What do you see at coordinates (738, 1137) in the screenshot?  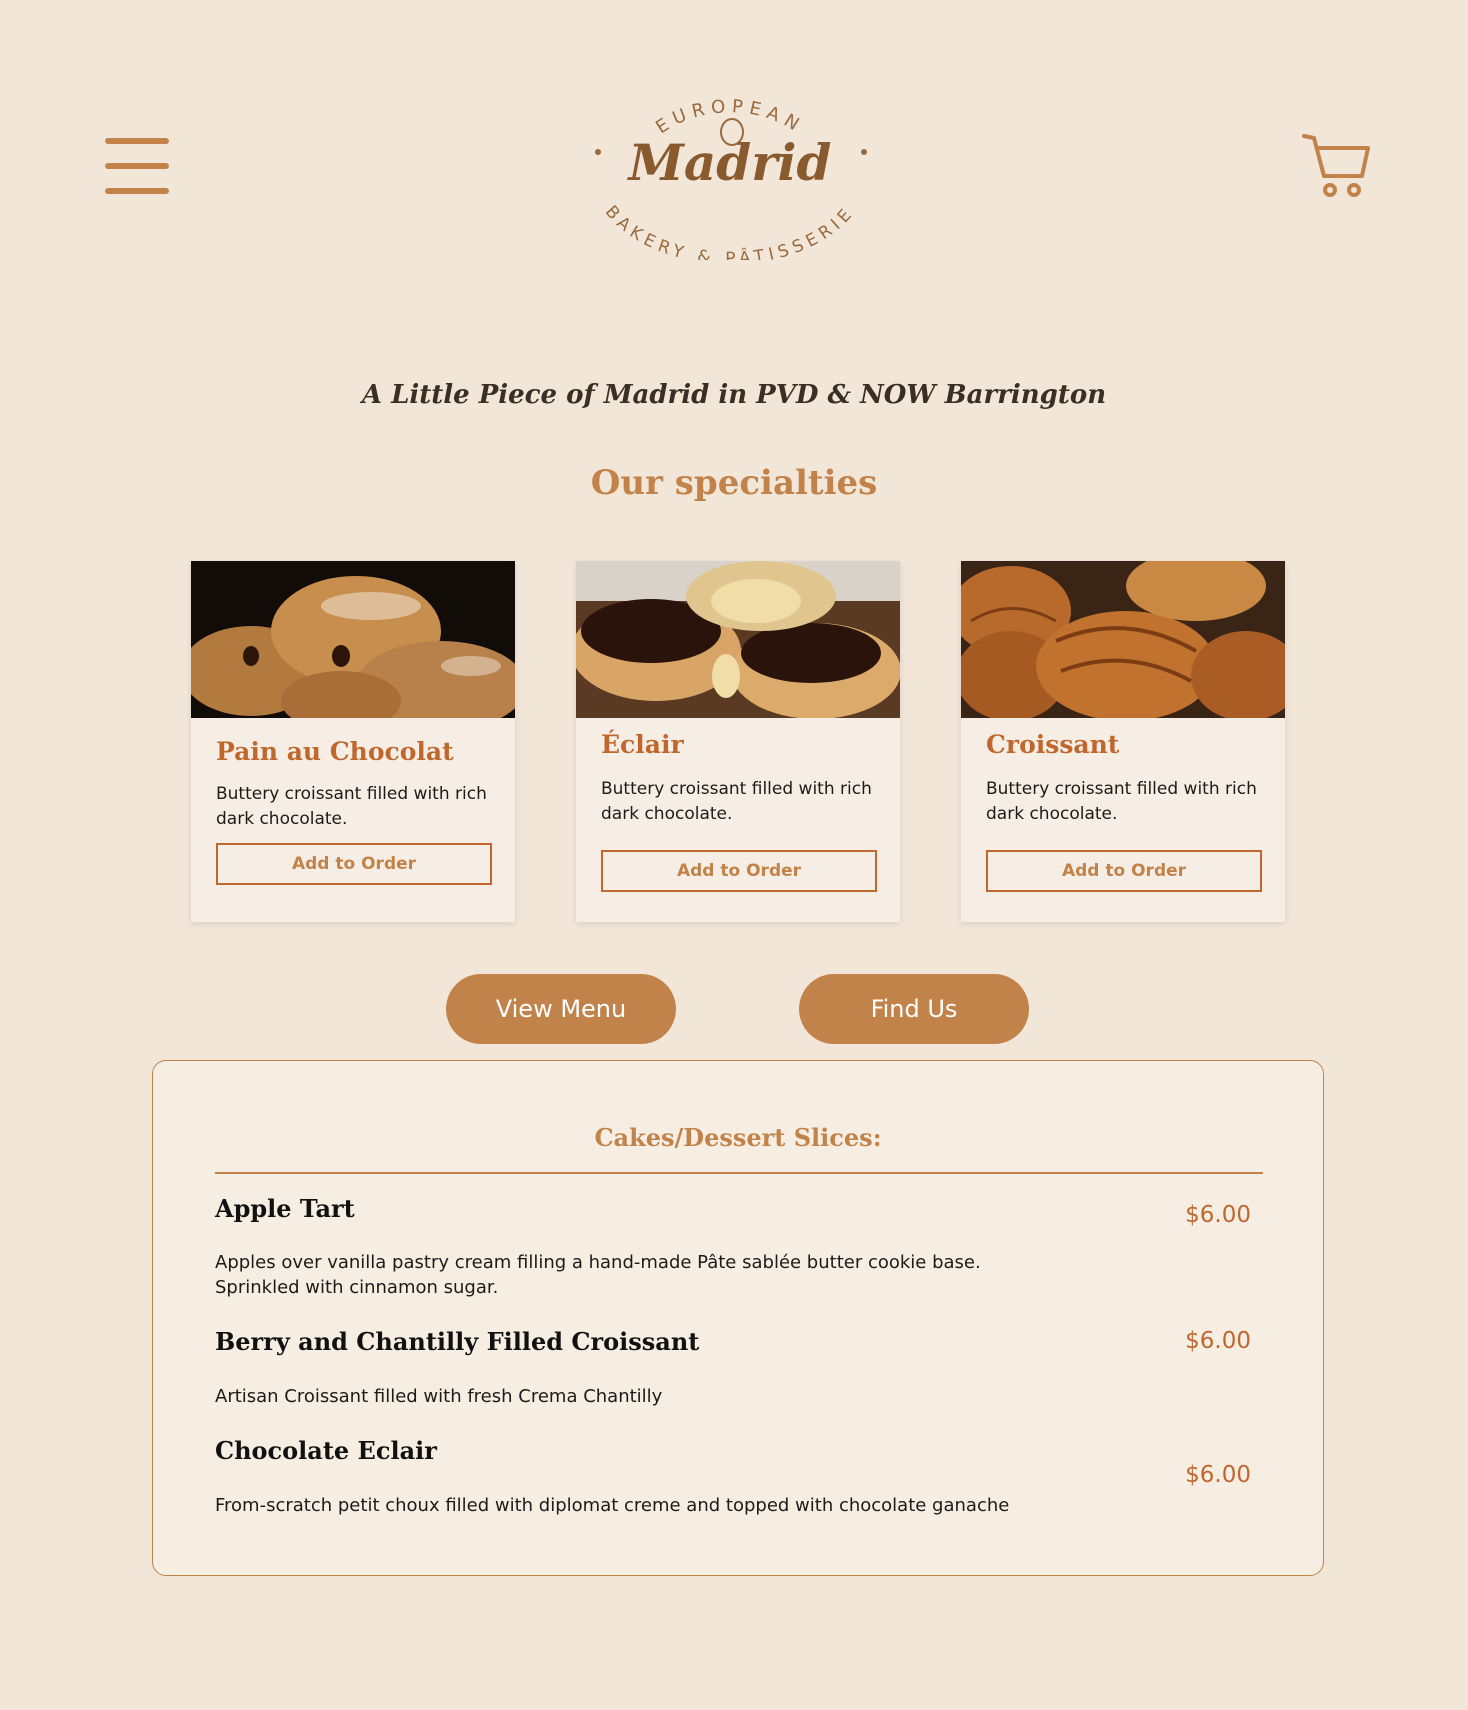 I see `menu-section-heading: Cakes/Dessert Slices:` at bounding box center [738, 1137].